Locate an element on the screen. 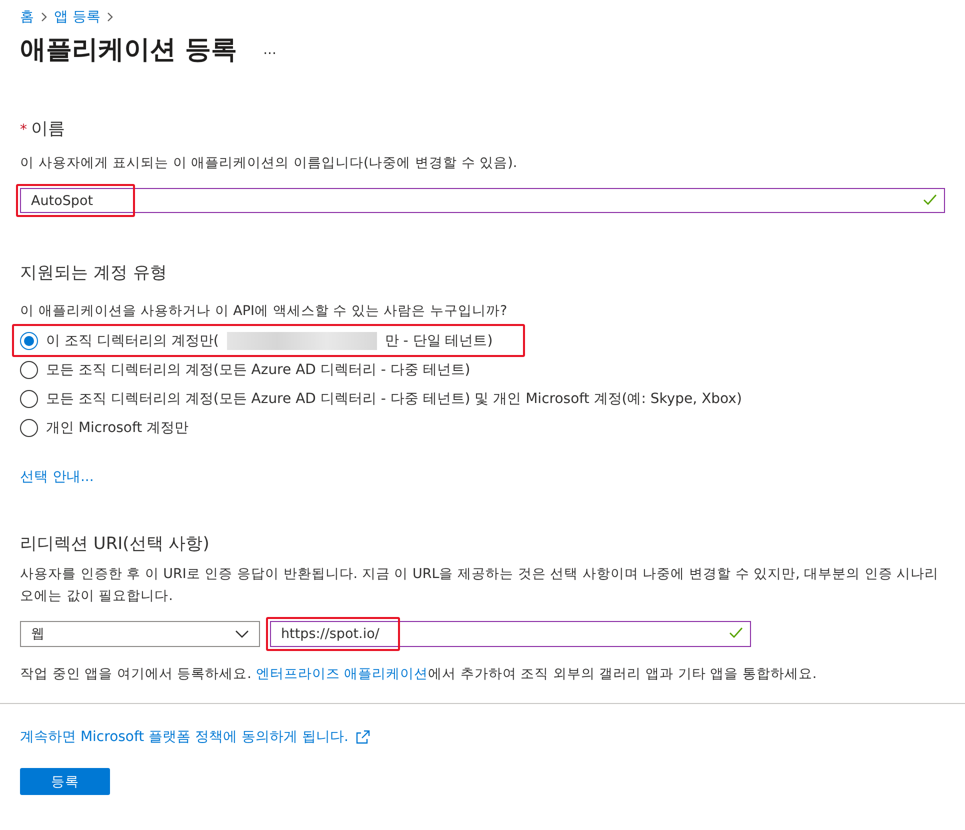 This screenshot has height=830, width=965. consent-link: 계속하면 Microsoft 플랫폼 정책에 동의하게 됩니다. is located at coordinates (184, 737).